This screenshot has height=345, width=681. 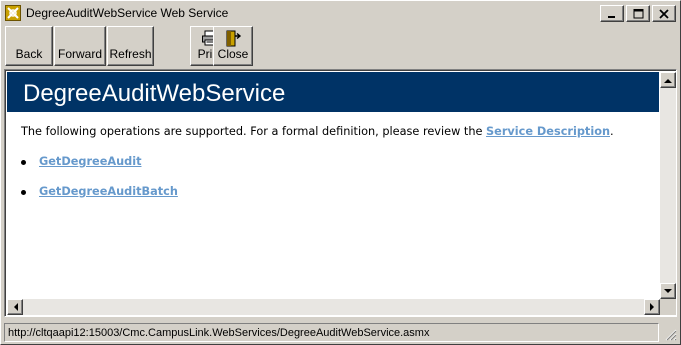 I want to click on resize-grip-icon, so click(x=670, y=334).